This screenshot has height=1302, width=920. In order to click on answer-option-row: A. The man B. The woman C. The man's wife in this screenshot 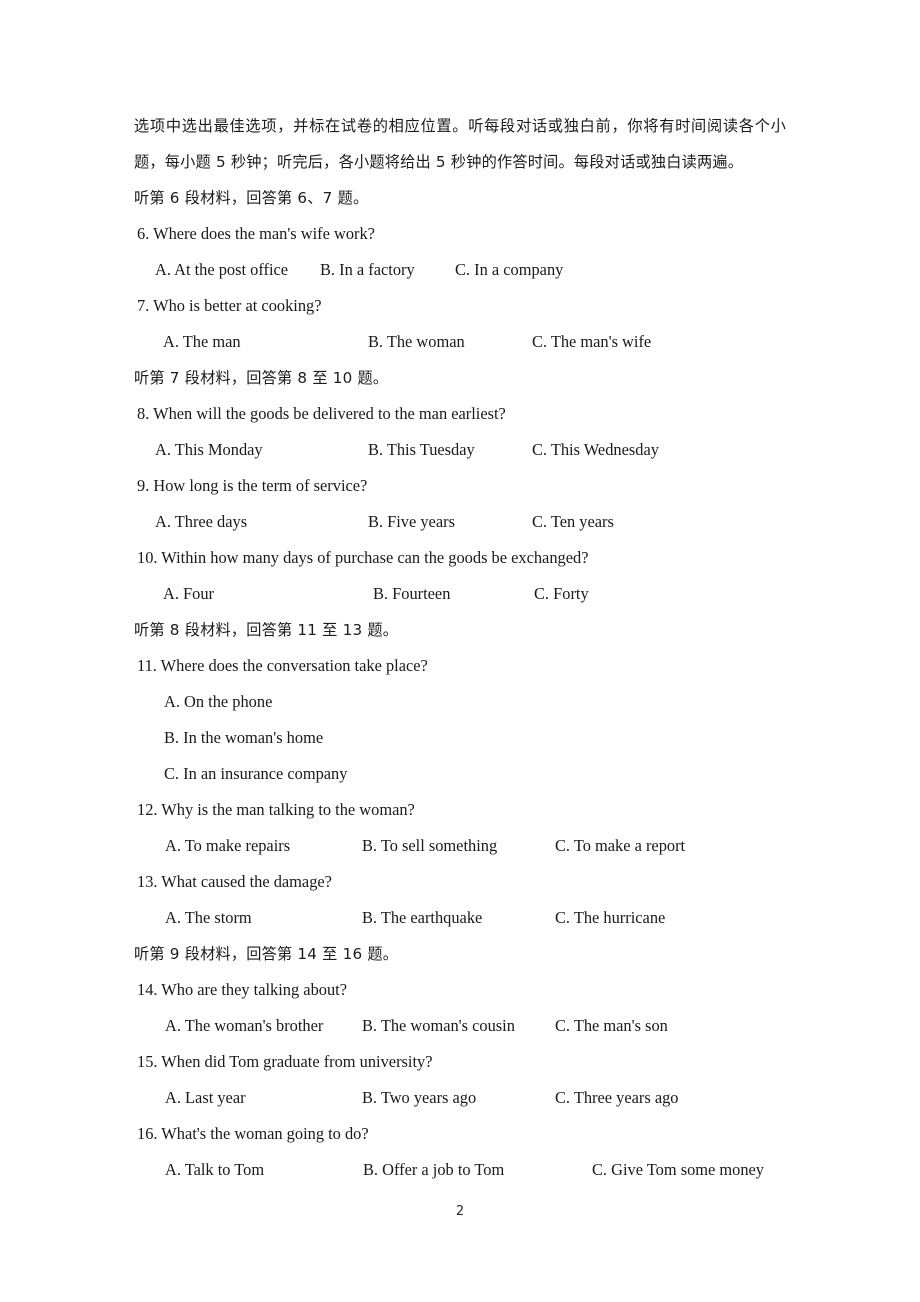, I will do `click(460, 342)`.